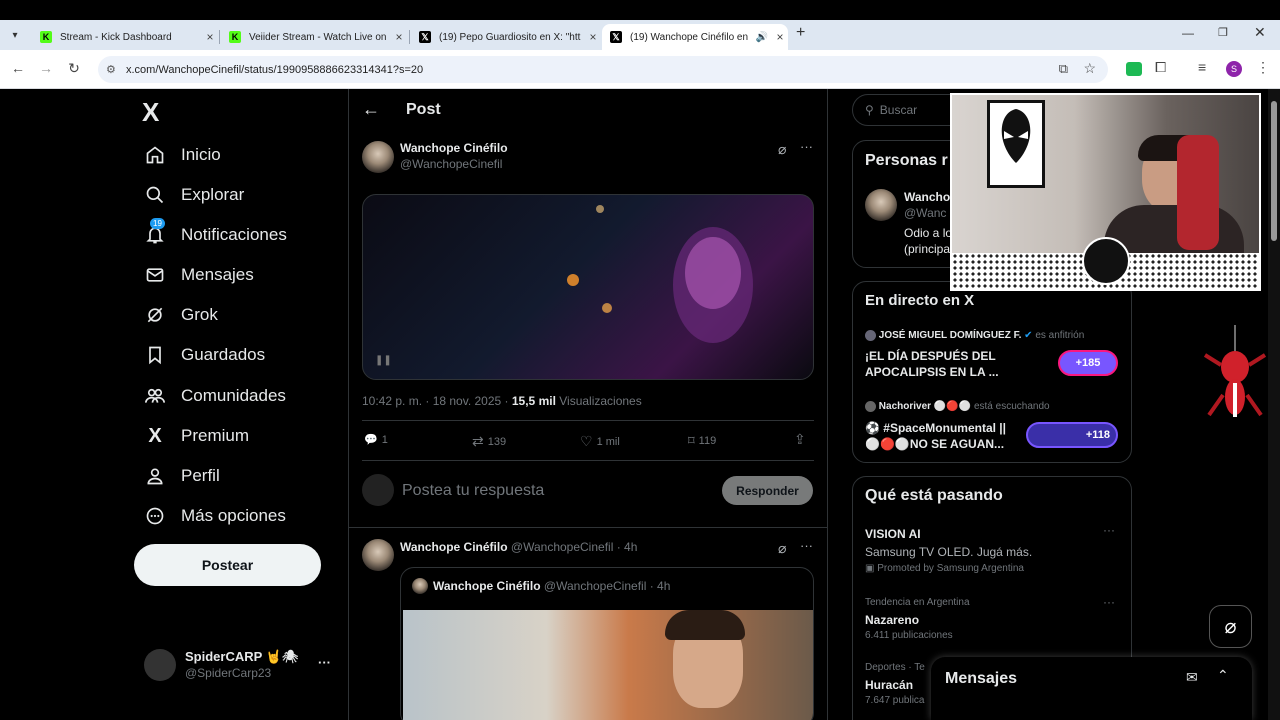  I want to click on tab-search-icon: ▾, so click(15, 36).